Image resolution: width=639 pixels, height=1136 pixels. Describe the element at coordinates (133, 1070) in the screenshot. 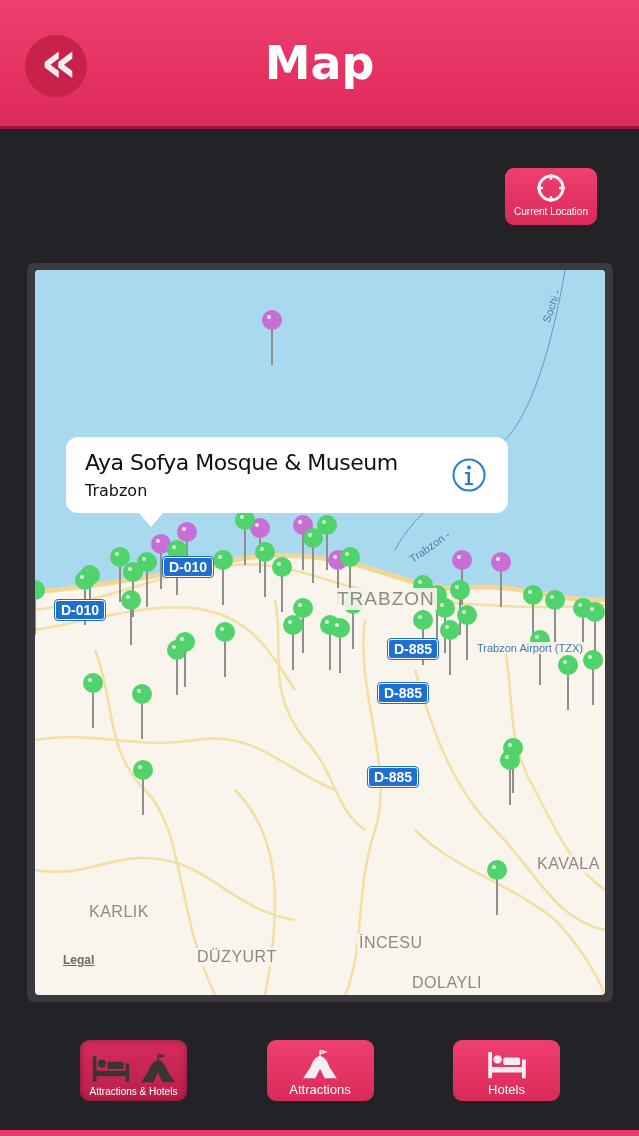

I see `filter-tab: Attractions & Hotels` at that location.